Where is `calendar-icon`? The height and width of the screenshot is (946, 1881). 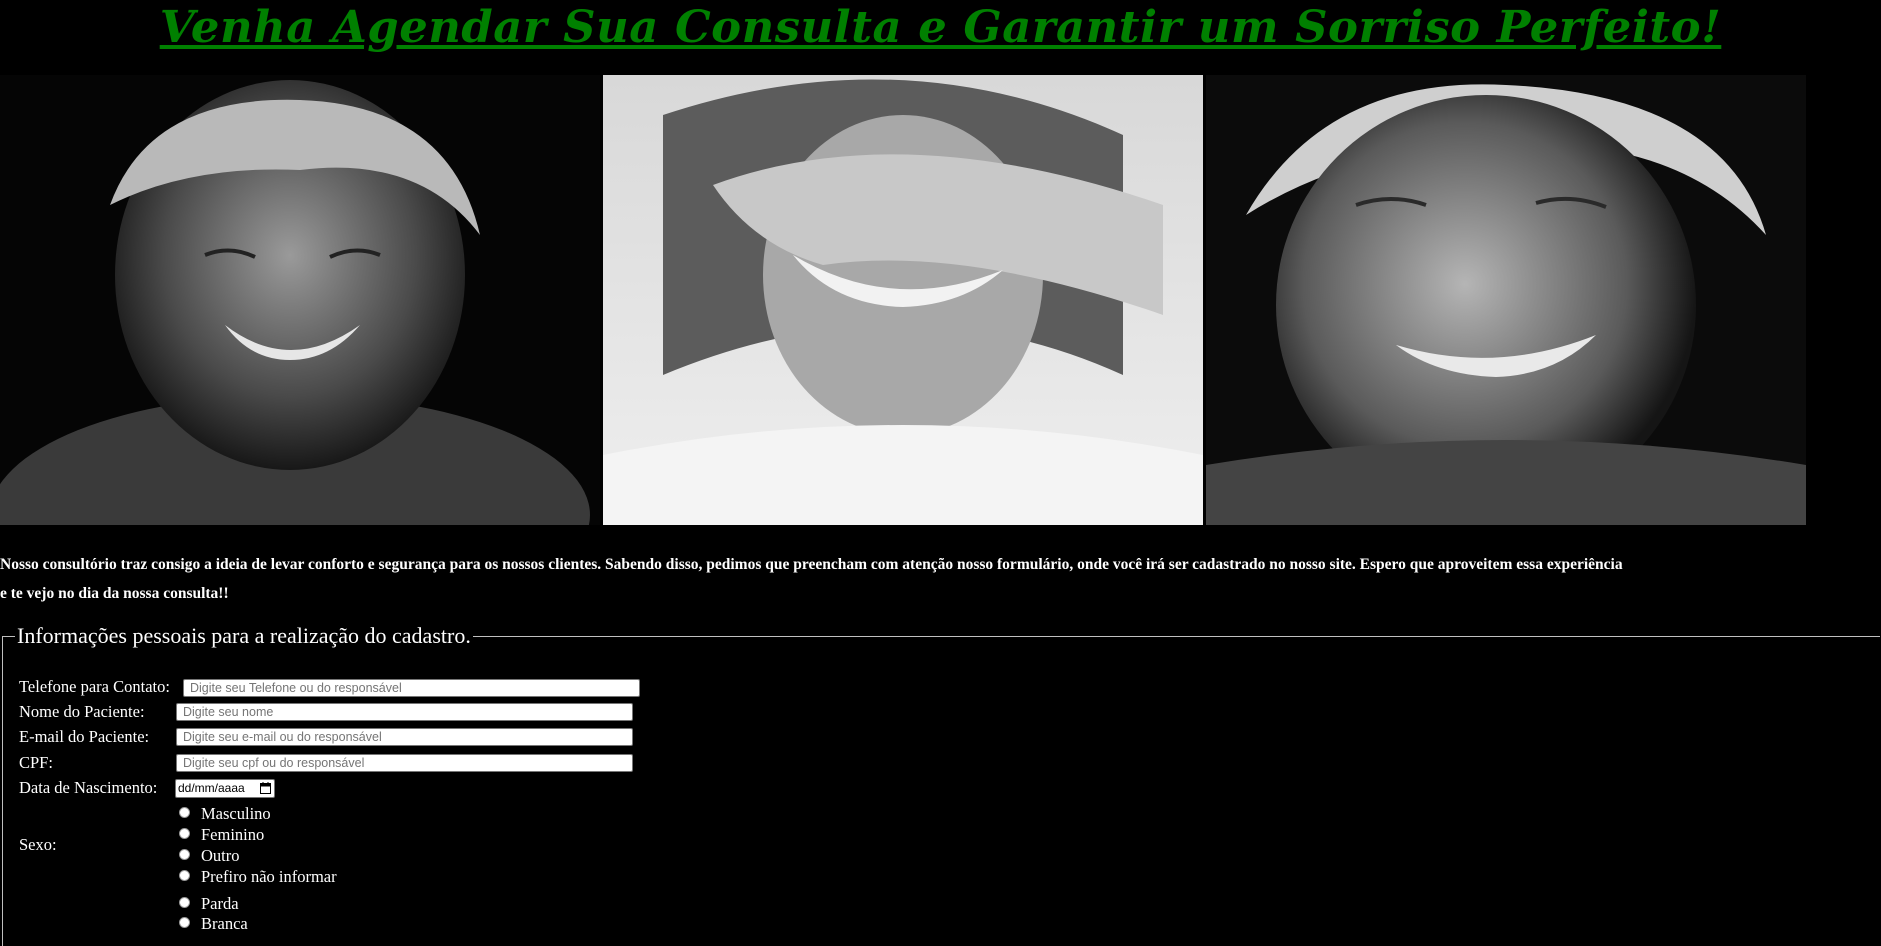
calendar-icon is located at coordinates (265, 788).